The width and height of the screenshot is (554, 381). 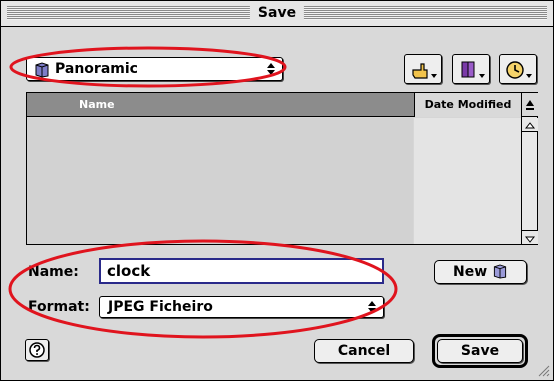 What do you see at coordinates (53, 272) in the screenshot?
I see `name-label: Name:` at bounding box center [53, 272].